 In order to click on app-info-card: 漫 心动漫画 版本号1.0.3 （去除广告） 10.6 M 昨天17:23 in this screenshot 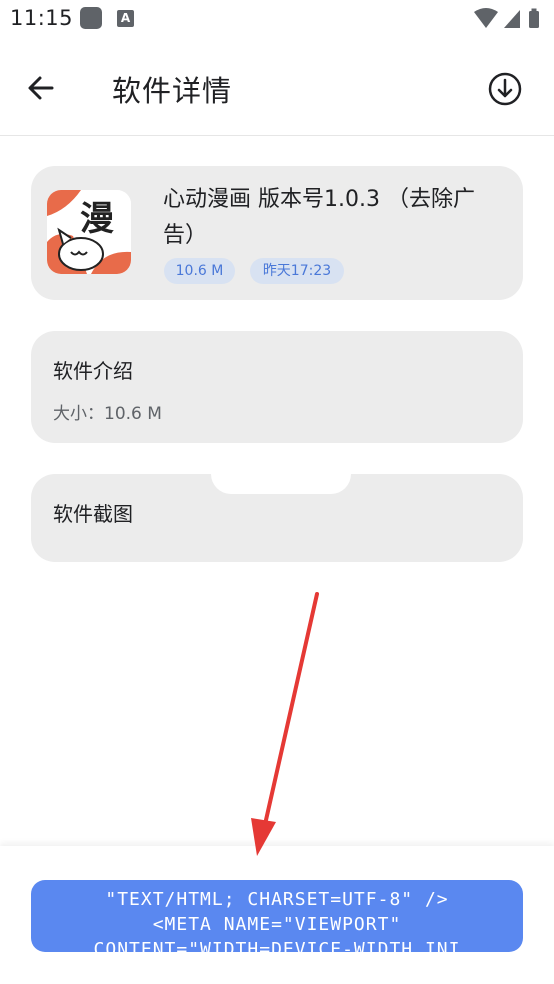, I will do `click(277, 233)`.